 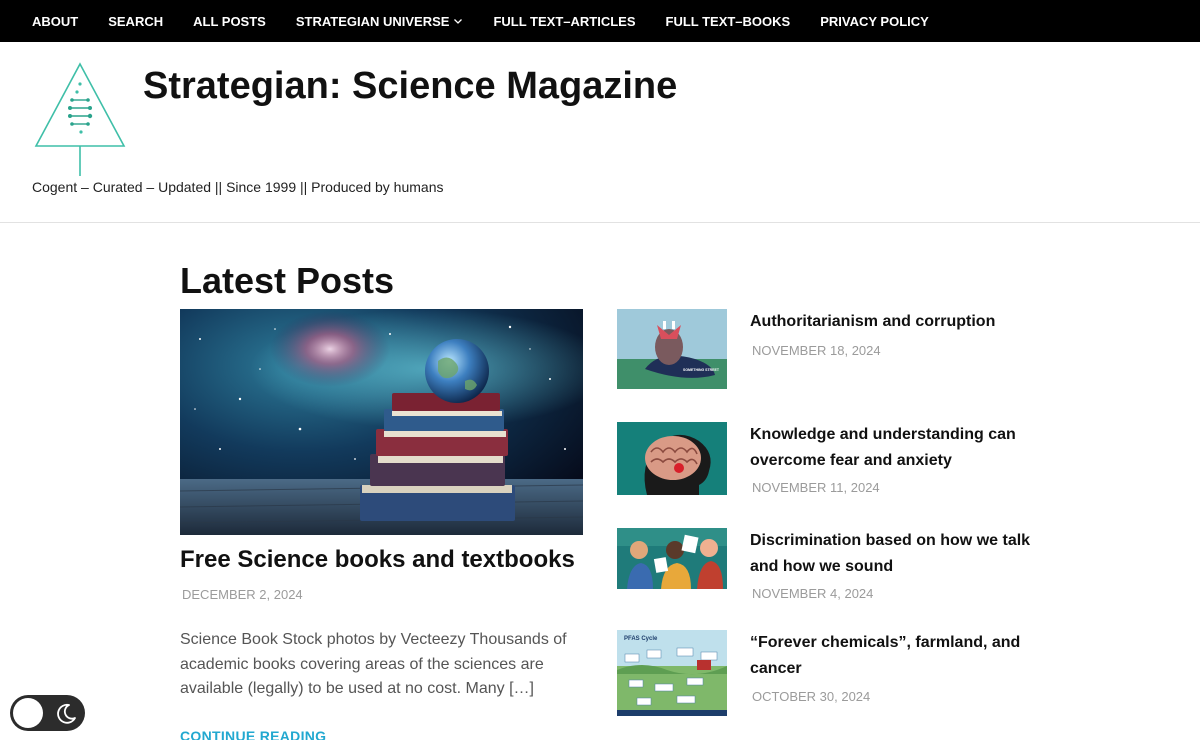 I want to click on nav-item-privacy-policy: Privacy Policy, so click(x=874, y=21).